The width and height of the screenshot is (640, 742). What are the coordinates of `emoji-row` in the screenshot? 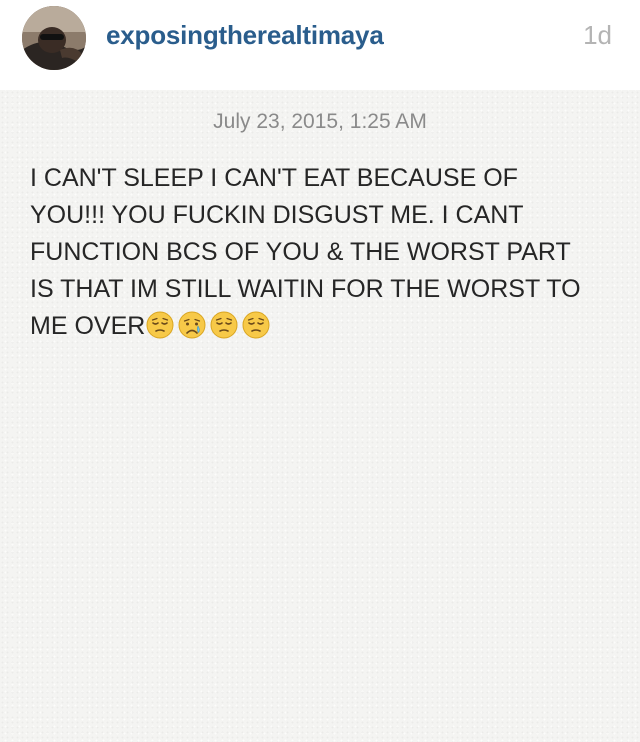 It's located at (208, 325).